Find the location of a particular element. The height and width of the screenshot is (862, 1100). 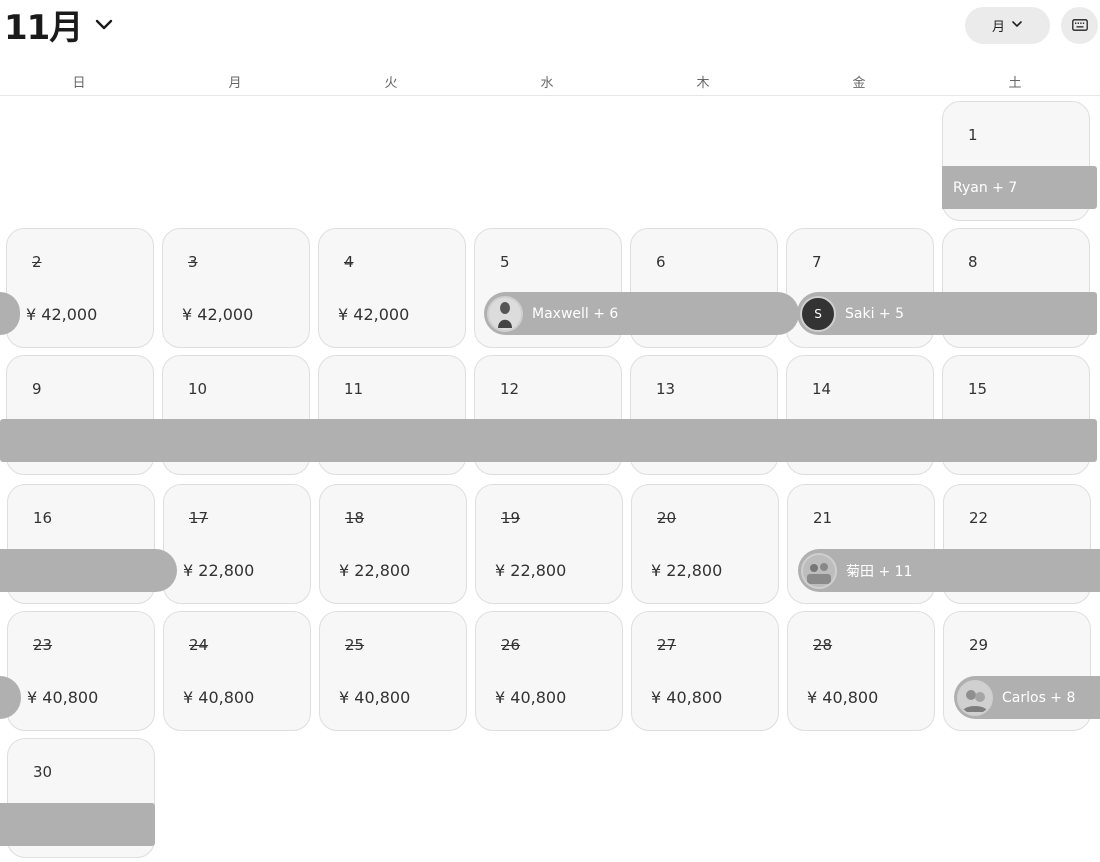

view-mode-label: 月 is located at coordinates (998, 27).